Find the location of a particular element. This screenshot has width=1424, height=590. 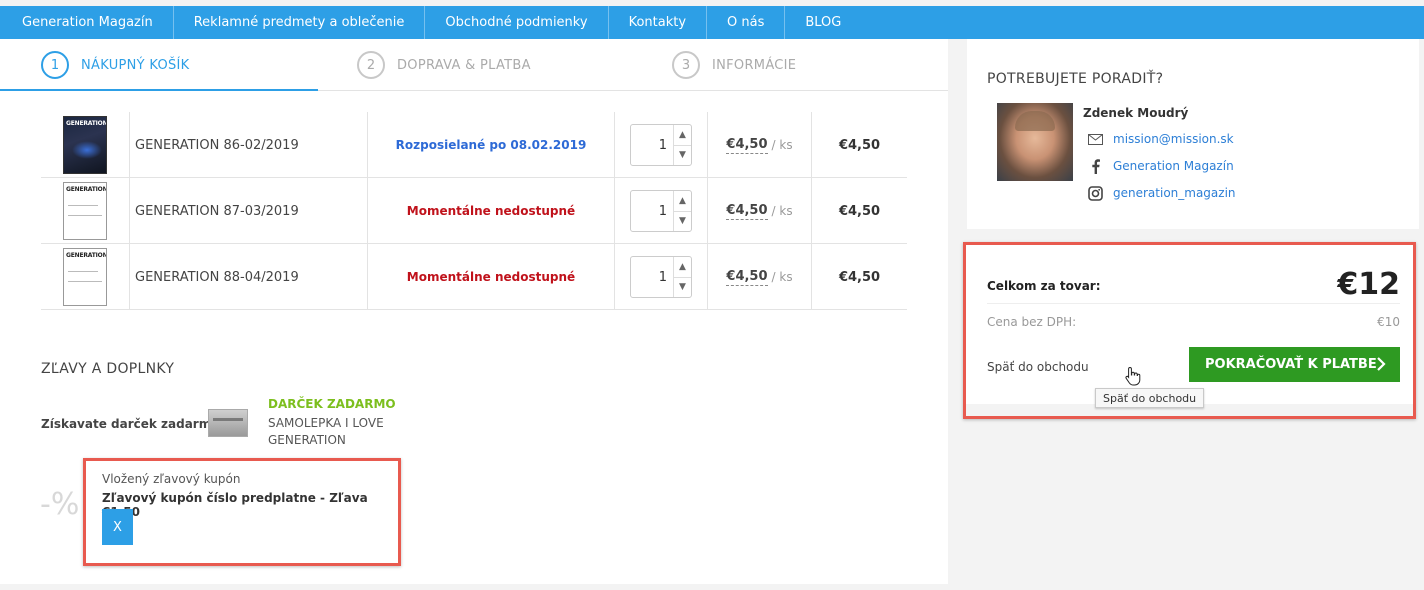

contact-facebook-text: Generation Magazín is located at coordinates (1173, 166).